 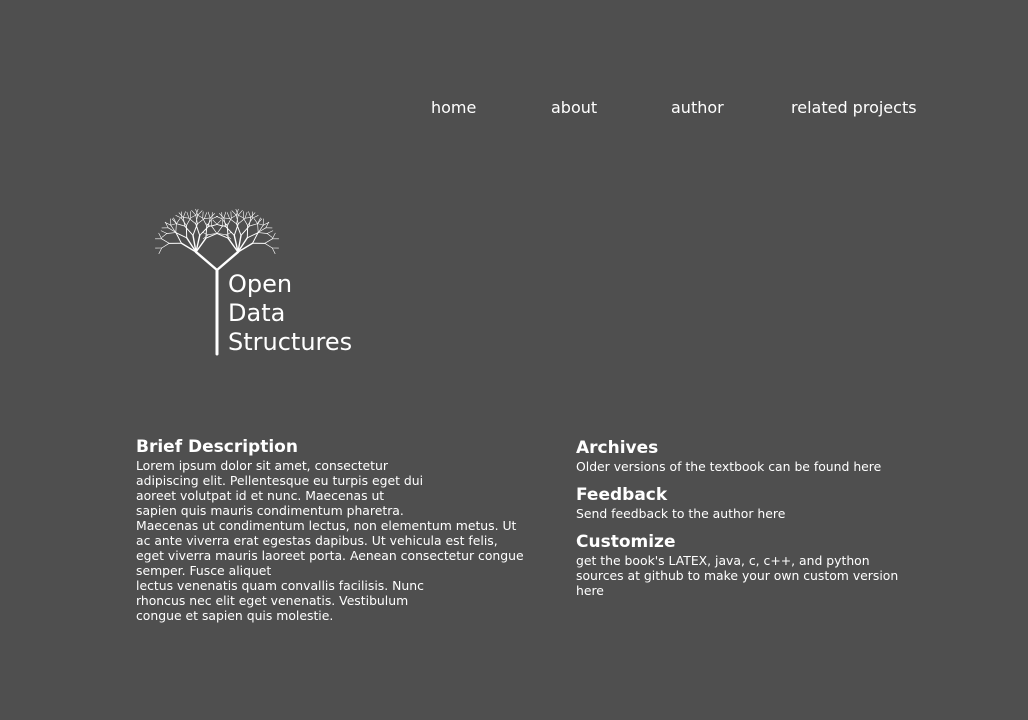 What do you see at coordinates (290, 313) in the screenshot?
I see `logo-title: Open Data Structures` at bounding box center [290, 313].